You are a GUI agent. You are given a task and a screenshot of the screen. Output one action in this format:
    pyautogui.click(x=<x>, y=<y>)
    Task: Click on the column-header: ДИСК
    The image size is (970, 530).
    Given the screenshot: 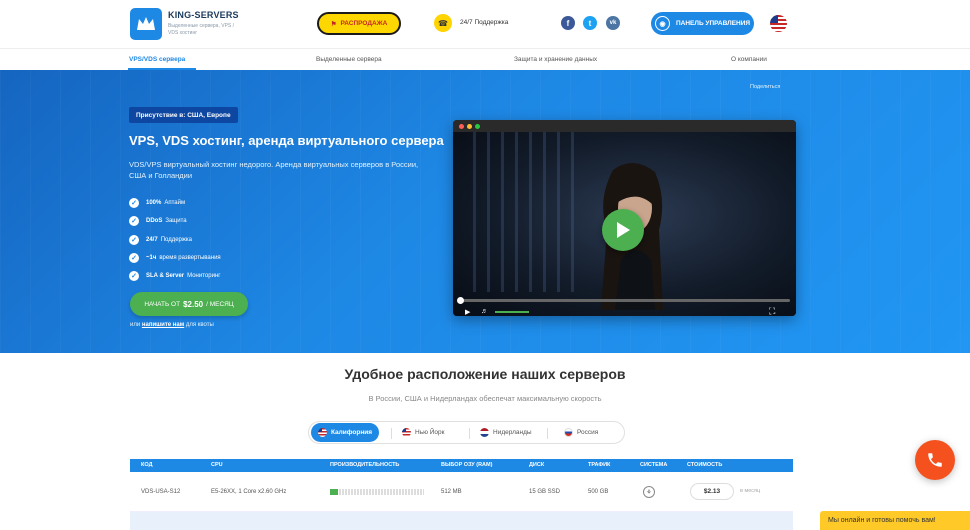 What is the action you would take?
    pyautogui.click(x=537, y=465)
    